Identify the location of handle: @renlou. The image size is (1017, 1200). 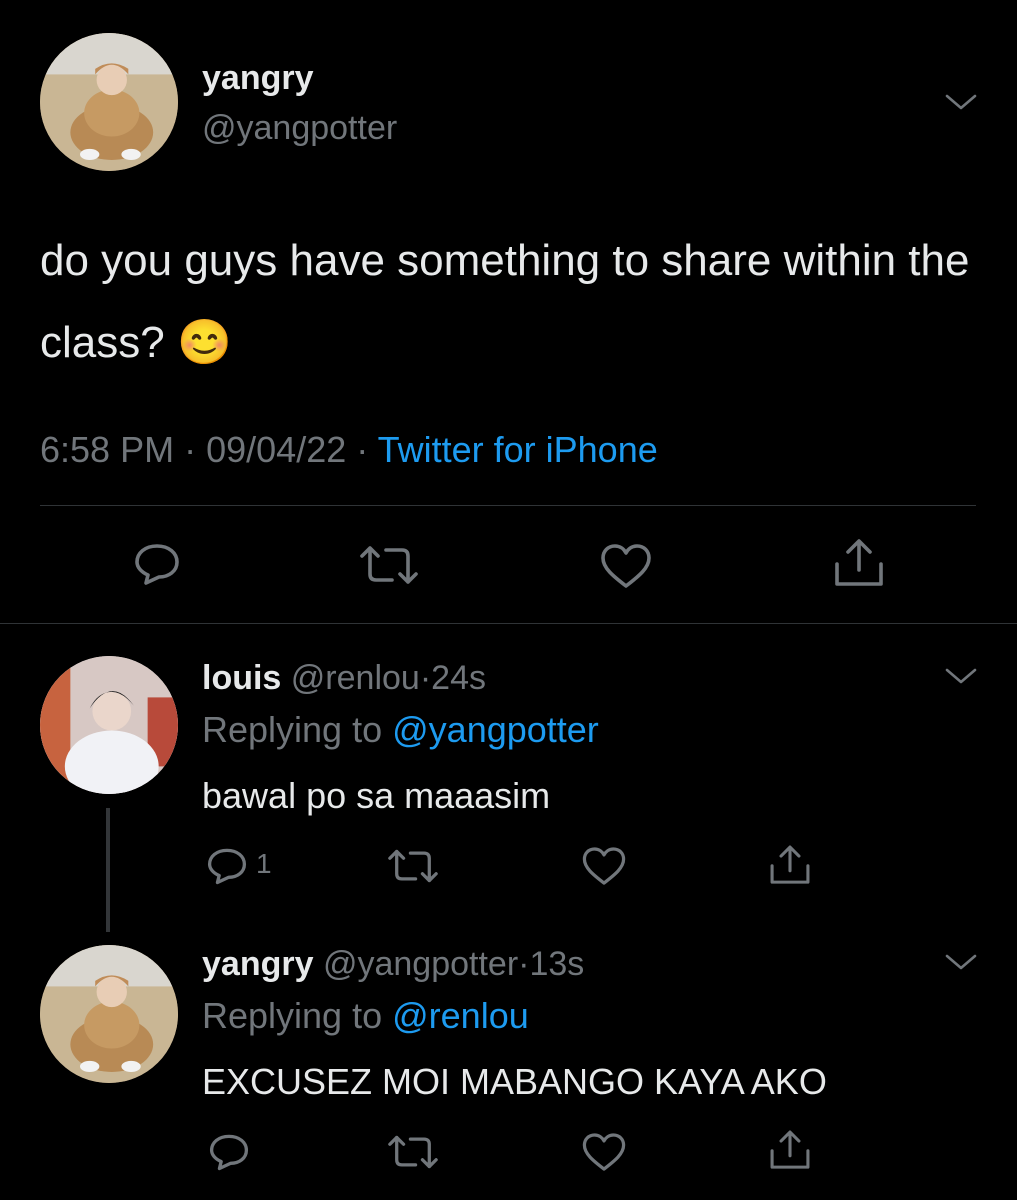
(355, 678).